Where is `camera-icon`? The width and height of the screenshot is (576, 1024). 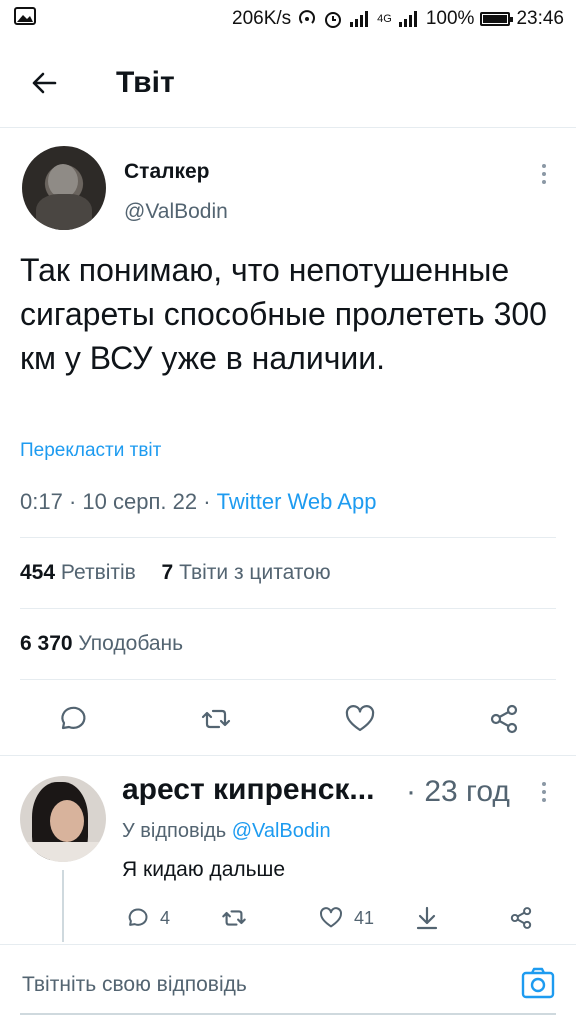
camera-icon is located at coordinates (538, 983).